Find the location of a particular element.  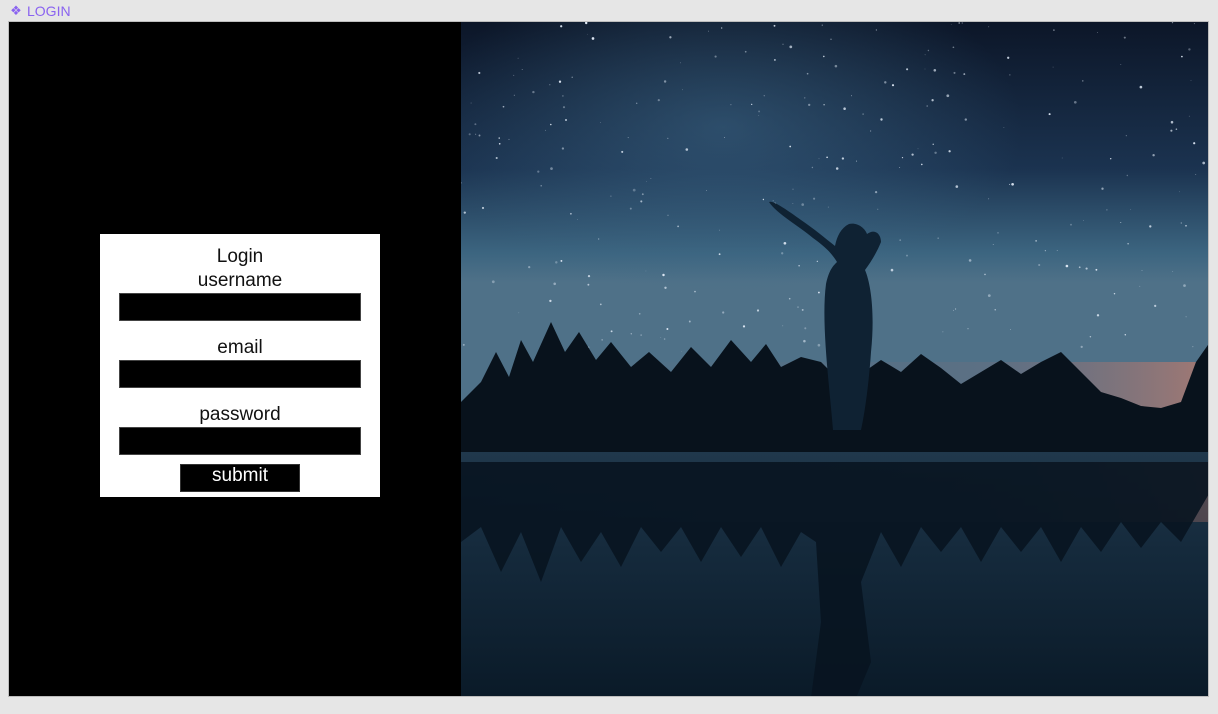

window-title: LOGIN is located at coordinates (49, 11).